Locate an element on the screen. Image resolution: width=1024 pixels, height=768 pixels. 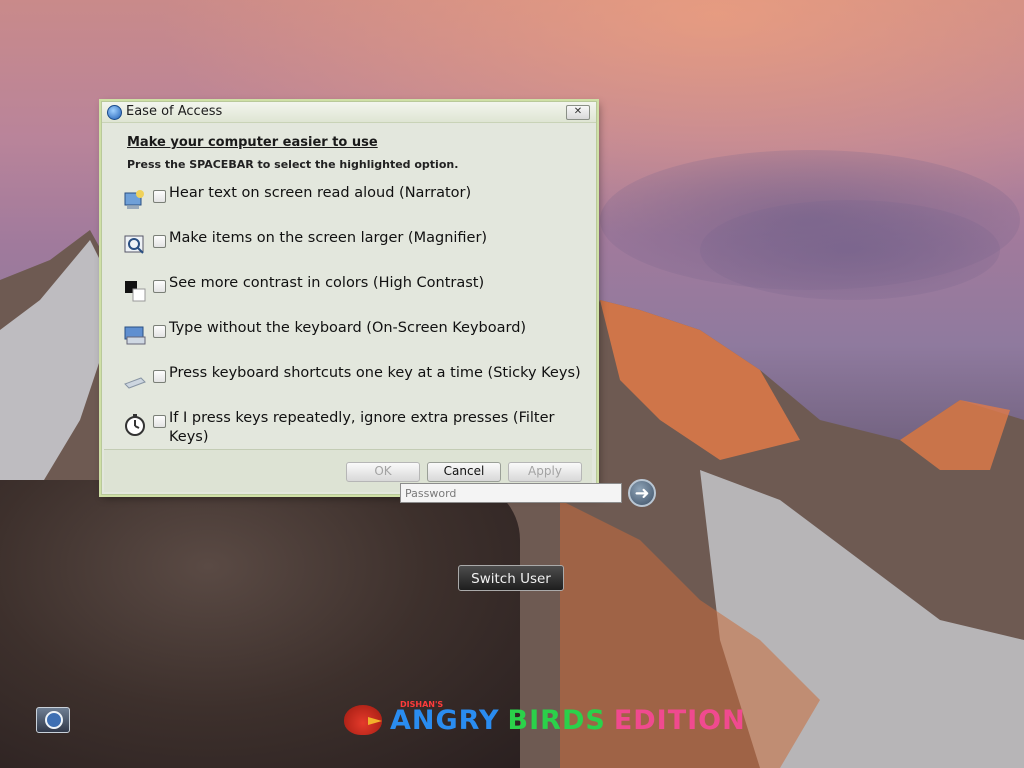
branding-small-text: DISHAN'S is located at coordinates (422, 704).